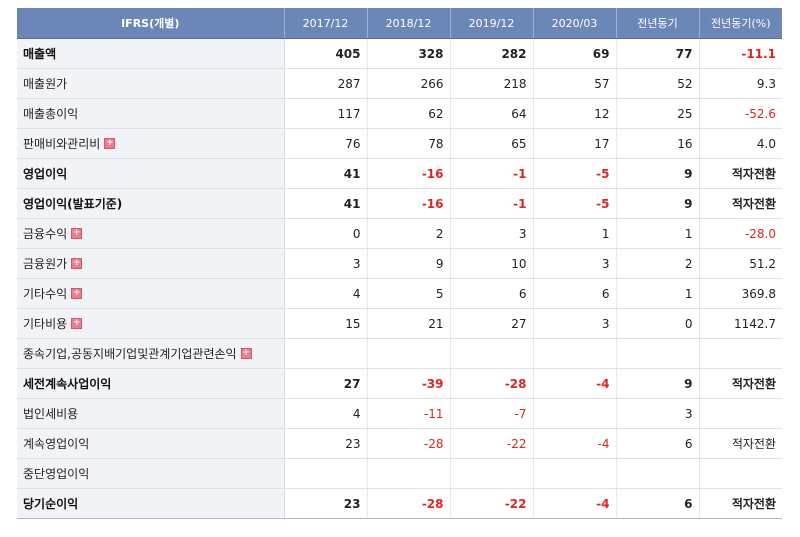  Describe the element at coordinates (151, 53) in the screenshot. I see `row-label-cell: 매출액` at that location.